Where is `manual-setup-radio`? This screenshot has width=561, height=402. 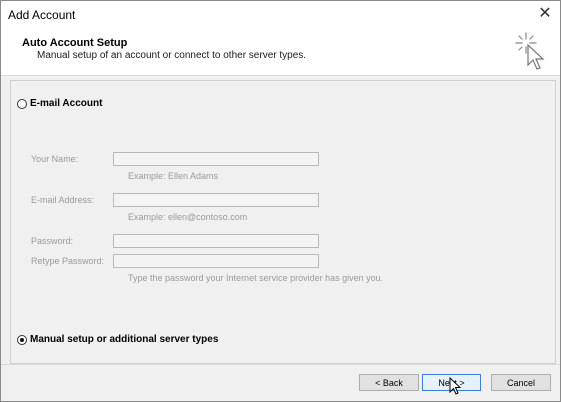
manual-setup-radio is located at coordinates (22, 339).